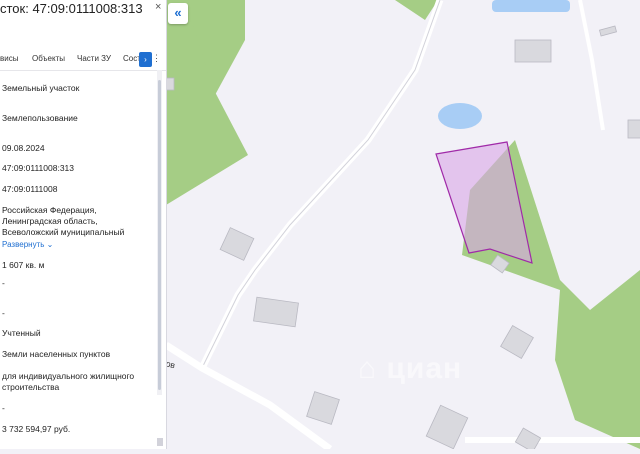  I want to click on panel-scrollbar-thumb, so click(159, 235).